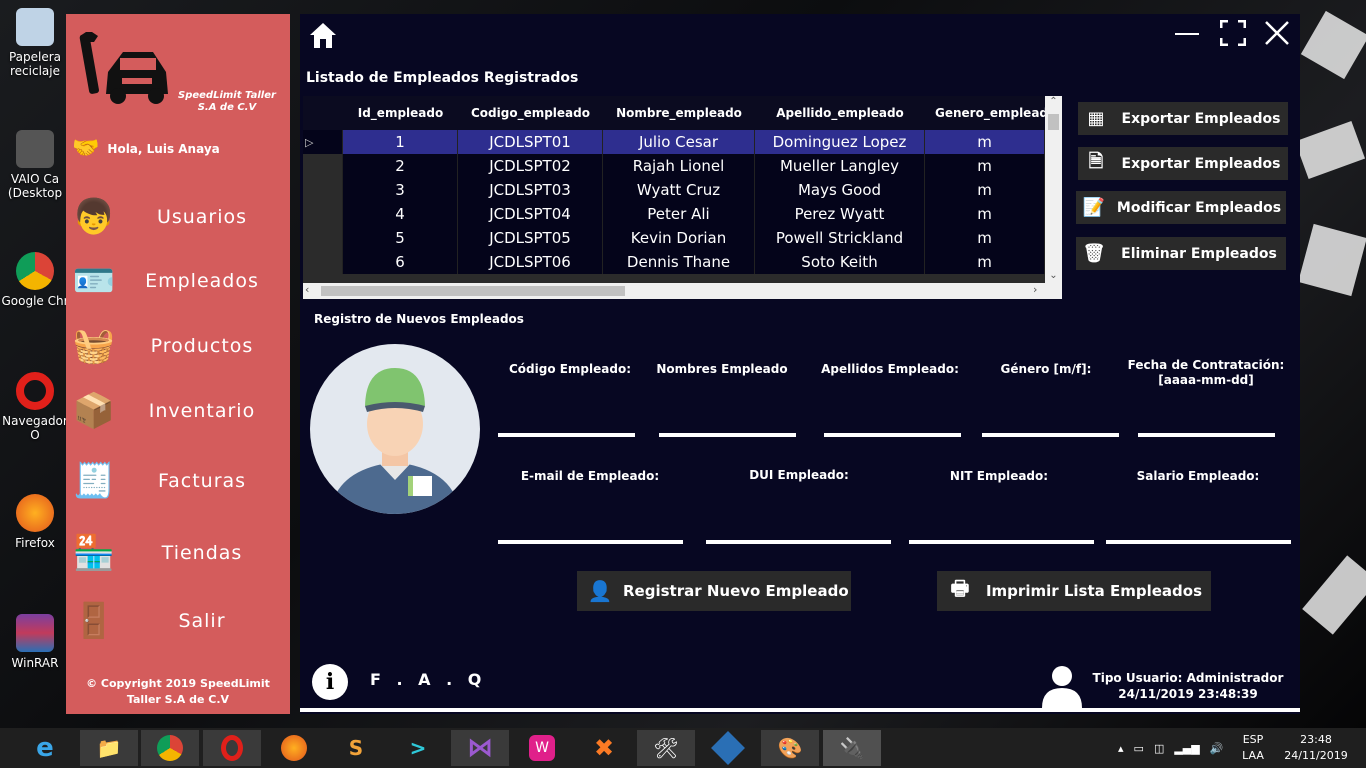 Image resolution: width=1366 pixels, height=768 pixels. What do you see at coordinates (400, 214) in the screenshot?
I see `table-cell: 4` at bounding box center [400, 214].